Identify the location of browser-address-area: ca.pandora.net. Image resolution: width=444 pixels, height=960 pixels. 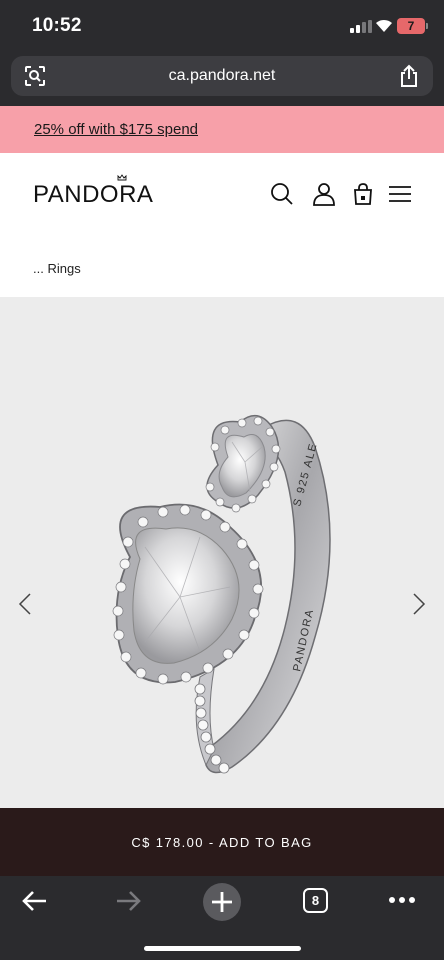
(222, 81).